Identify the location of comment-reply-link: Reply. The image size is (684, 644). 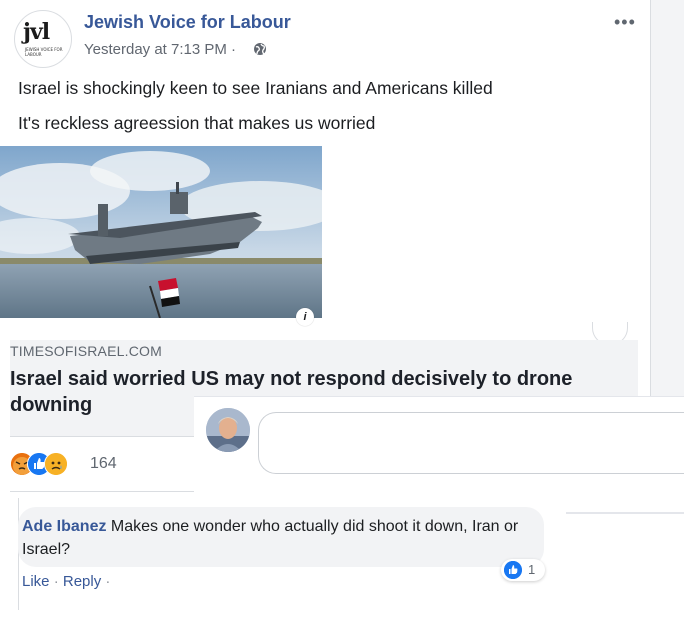
(82, 581).